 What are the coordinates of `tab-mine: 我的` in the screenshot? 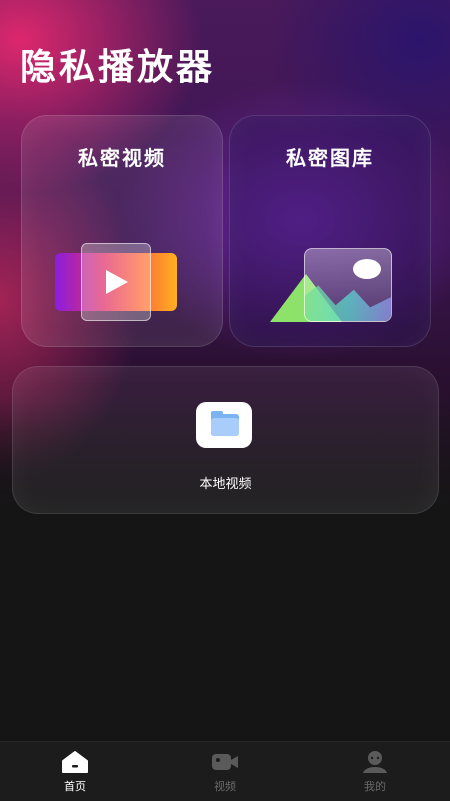 It's located at (375, 771).